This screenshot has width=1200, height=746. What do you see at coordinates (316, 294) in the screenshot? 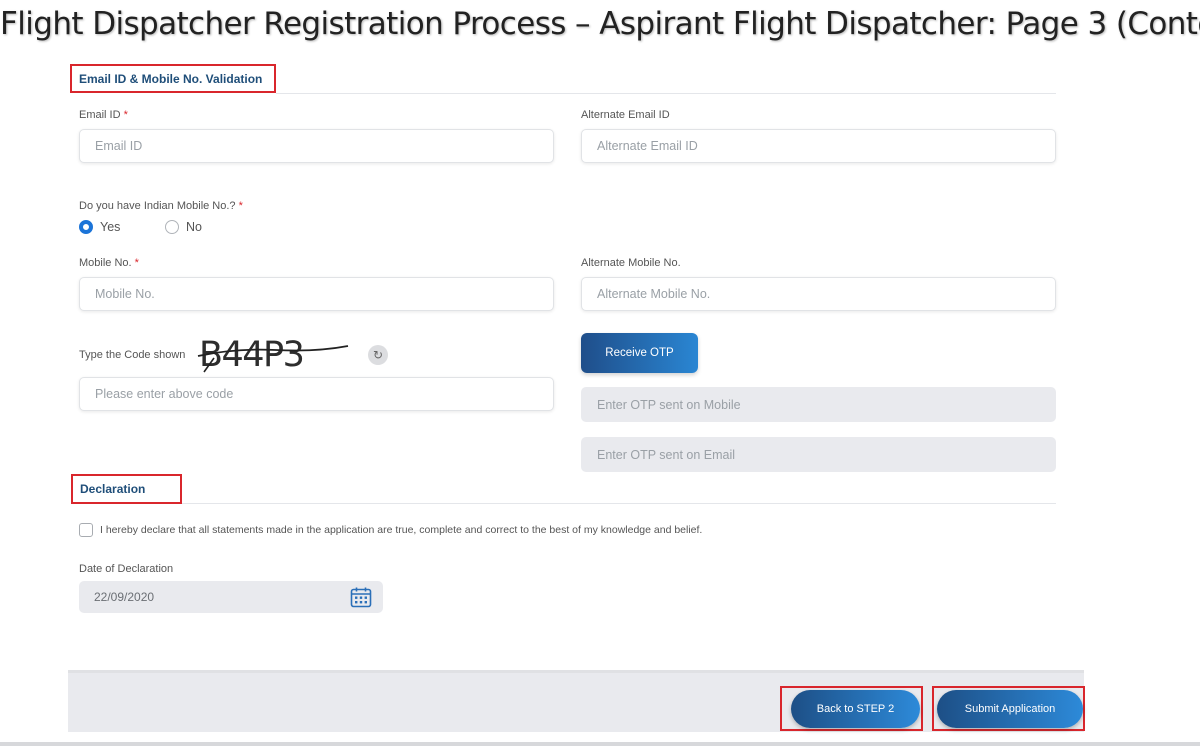
I see `mobile-input` at bounding box center [316, 294].